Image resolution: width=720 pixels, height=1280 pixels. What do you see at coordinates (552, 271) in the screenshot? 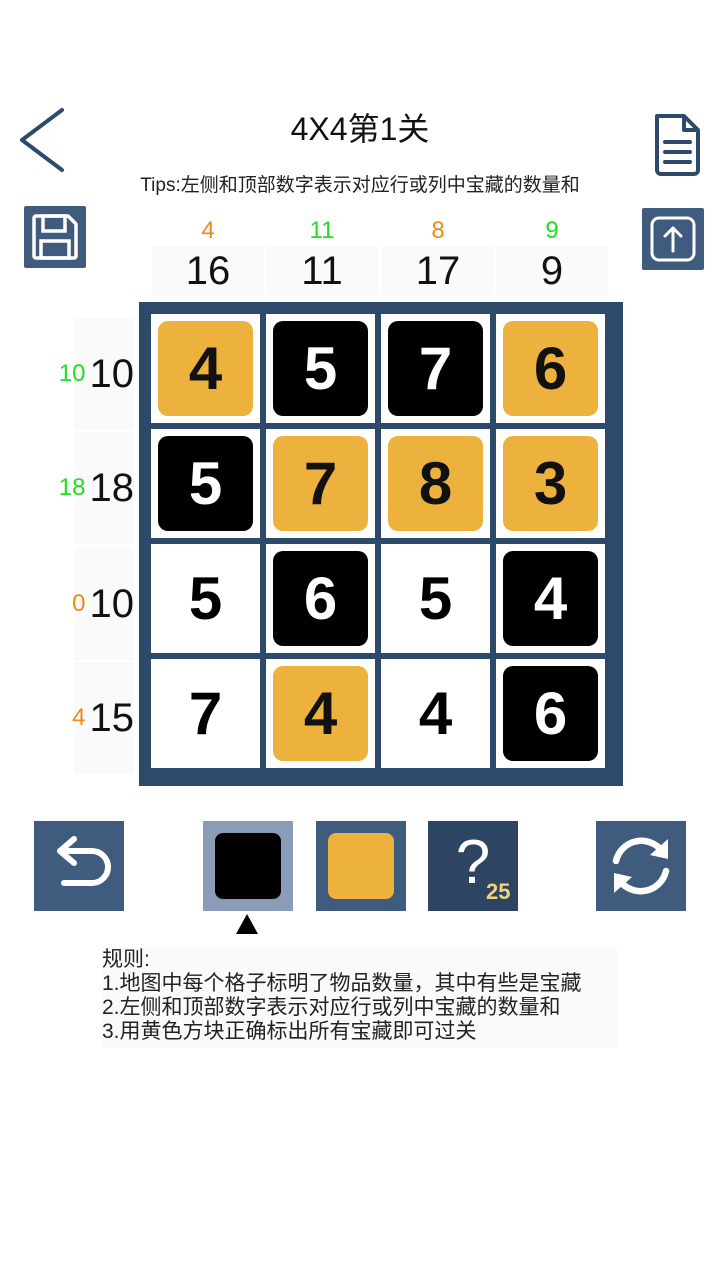
I see `column-target-sum: 9` at bounding box center [552, 271].